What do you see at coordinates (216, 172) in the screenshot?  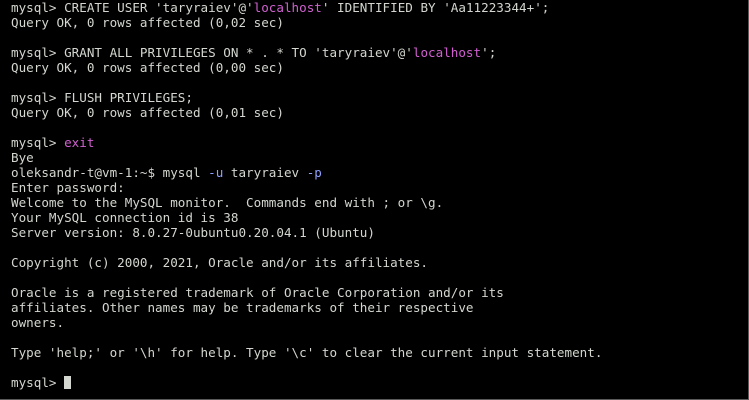 I see `terminal-text-segment: -u` at bounding box center [216, 172].